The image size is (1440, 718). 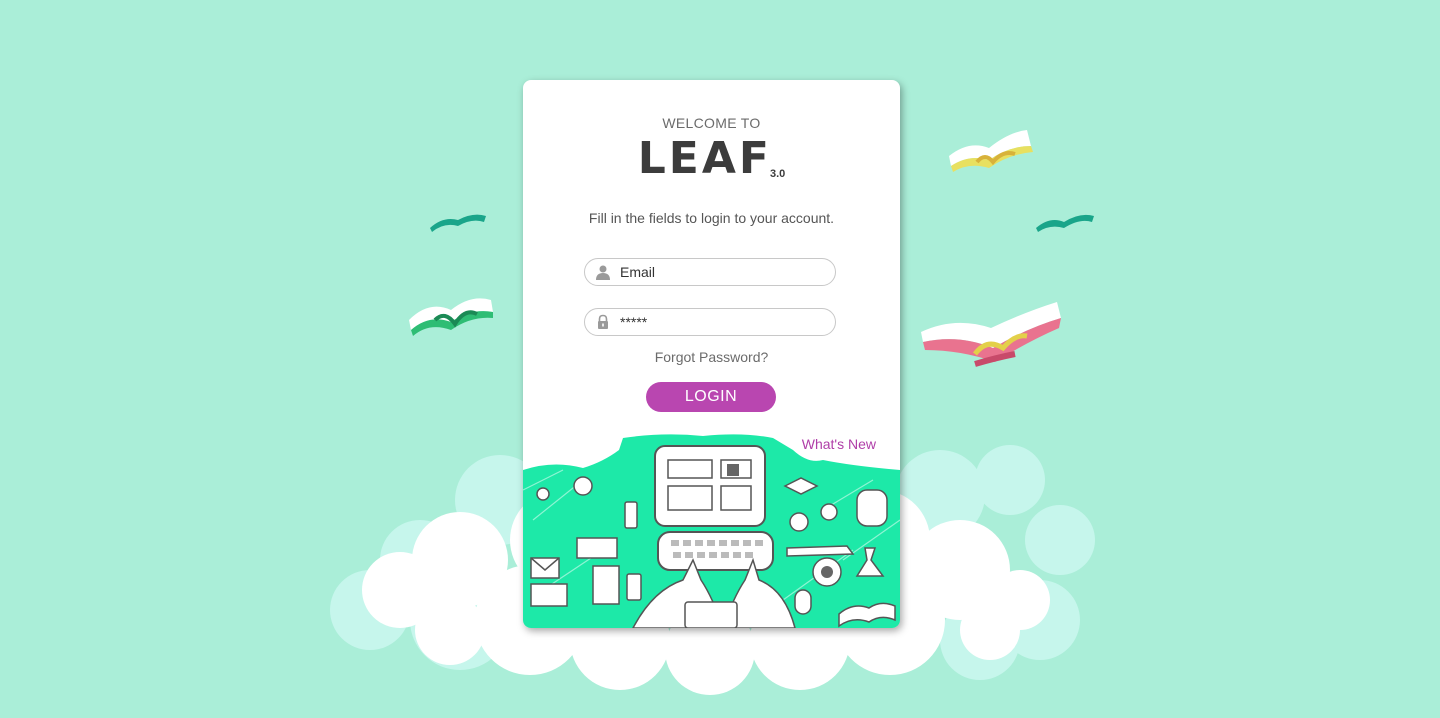 What do you see at coordinates (603, 321) in the screenshot?
I see `lock-icon` at bounding box center [603, 321].